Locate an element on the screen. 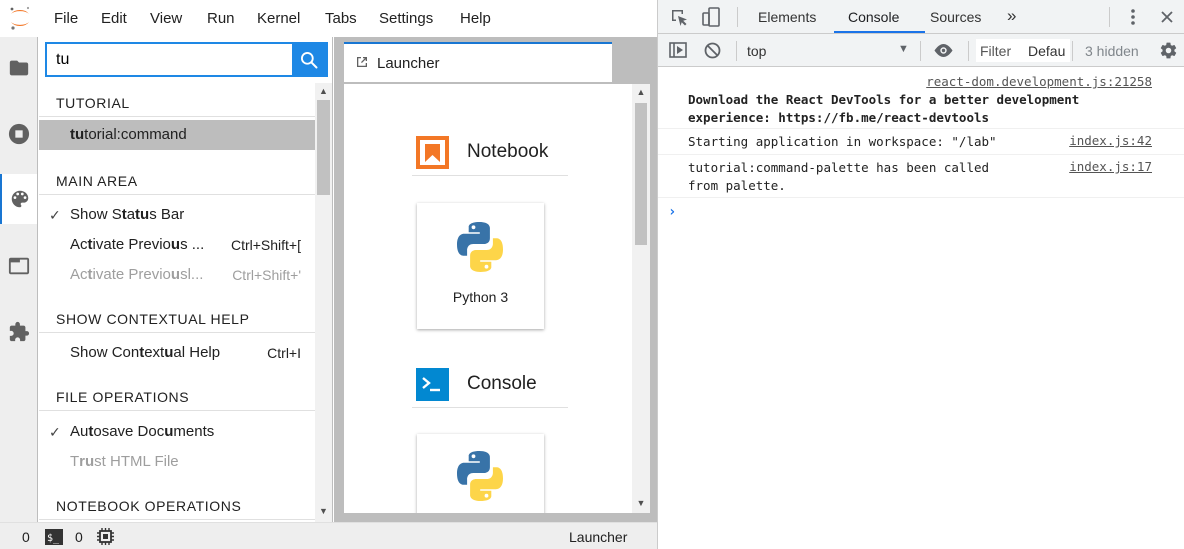 The height and width of the screenshot is (549, 1184). show-sidebar-icon is located at coordinates (678, 50).